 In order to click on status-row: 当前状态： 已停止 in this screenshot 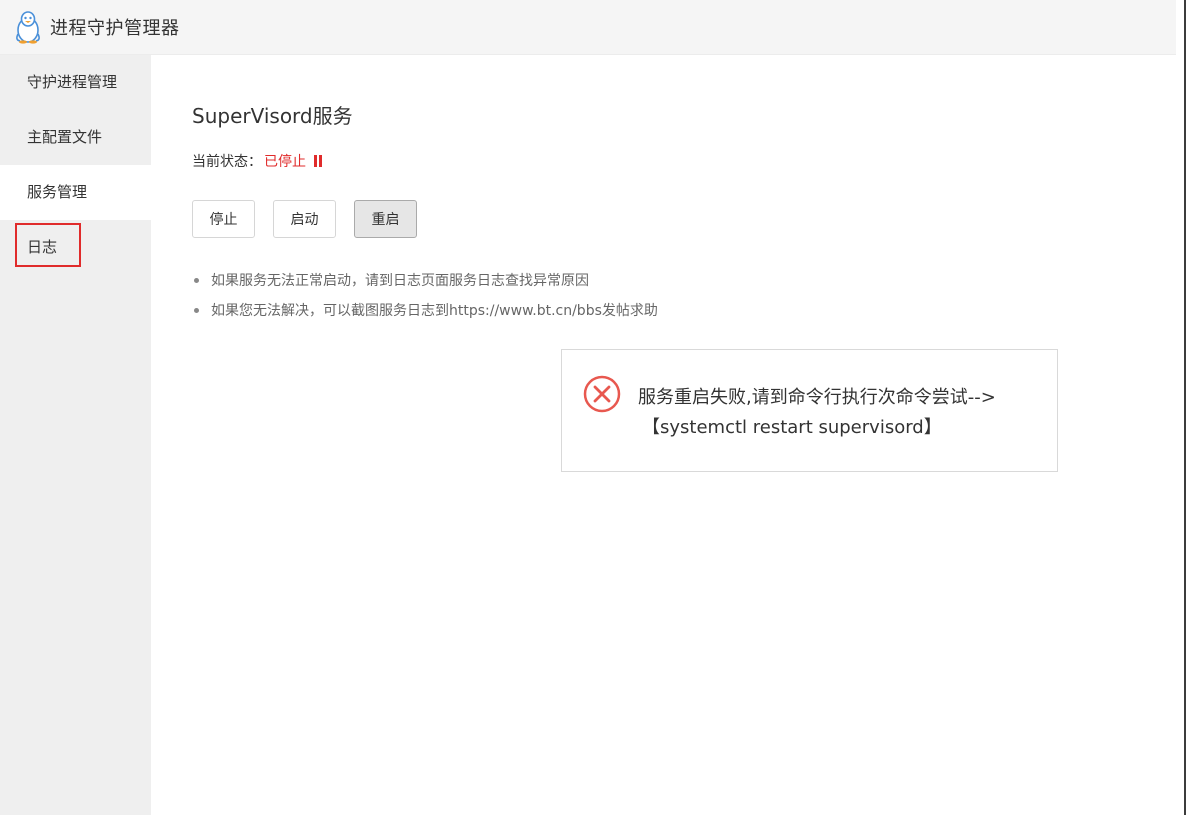, I will do `click(257, 161)`.